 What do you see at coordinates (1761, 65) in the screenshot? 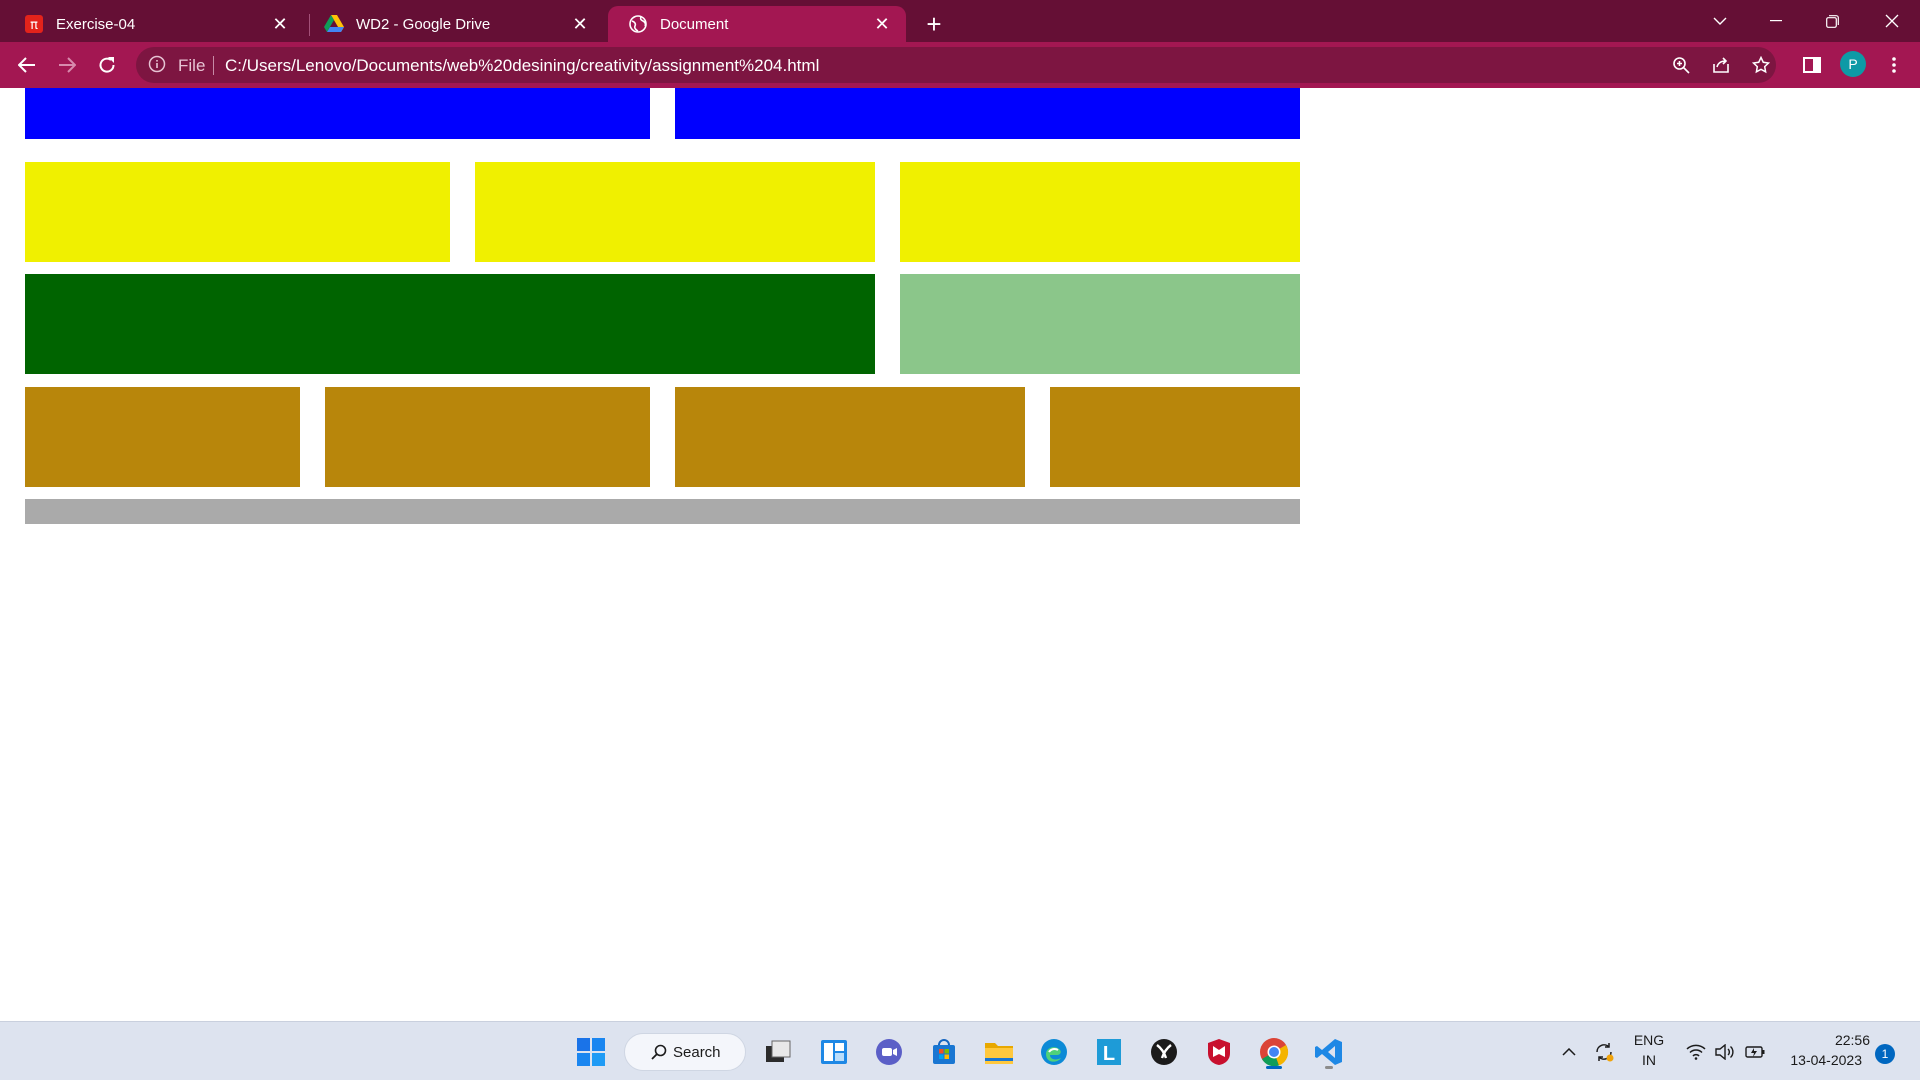
I see `bookmark-star-icon` at bounding box center [1761, 65].